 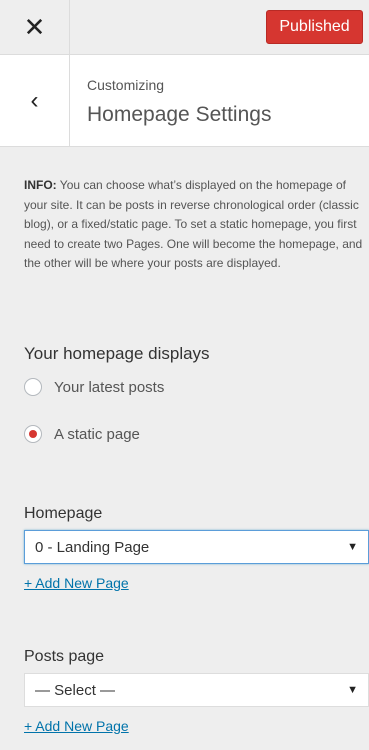 I want to click on homepage-label: Homepage, so click(x=63, y=513).